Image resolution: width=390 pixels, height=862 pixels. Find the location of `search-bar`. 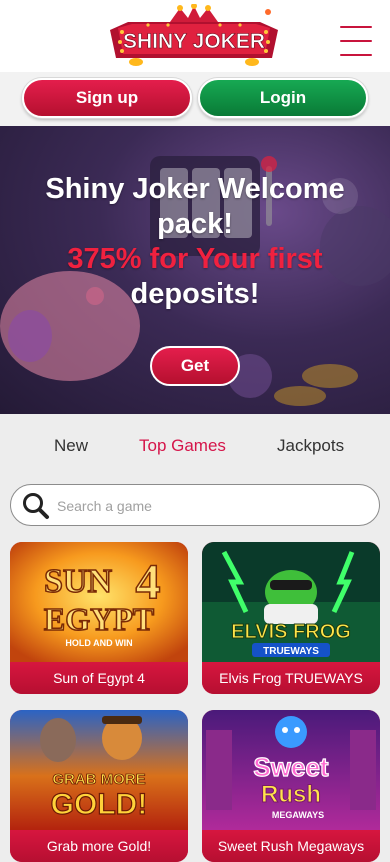

search-bar is located at coordinates (195, 505).